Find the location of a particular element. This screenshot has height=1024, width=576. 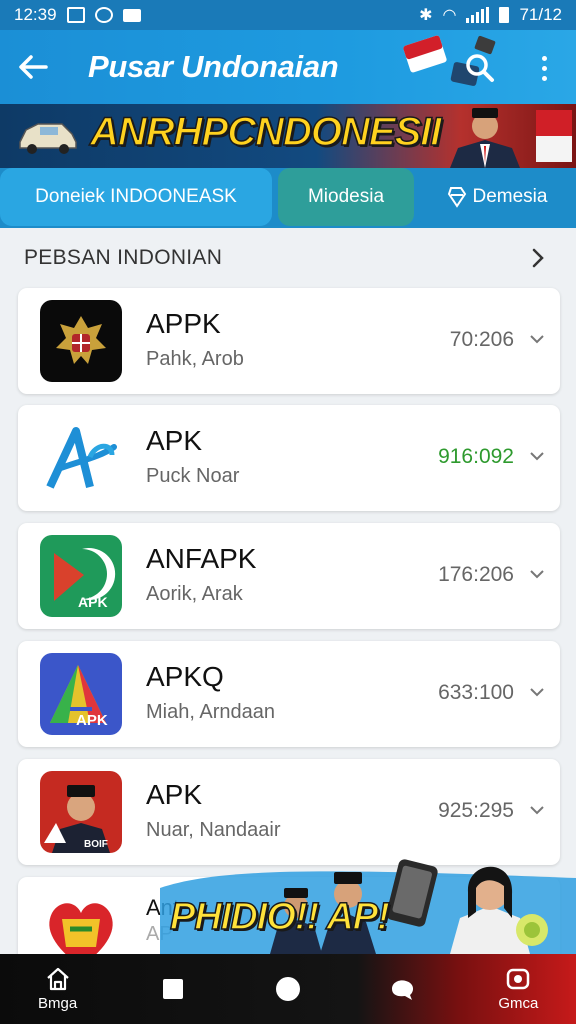

circle-icon is located at coordinates (287, 989).